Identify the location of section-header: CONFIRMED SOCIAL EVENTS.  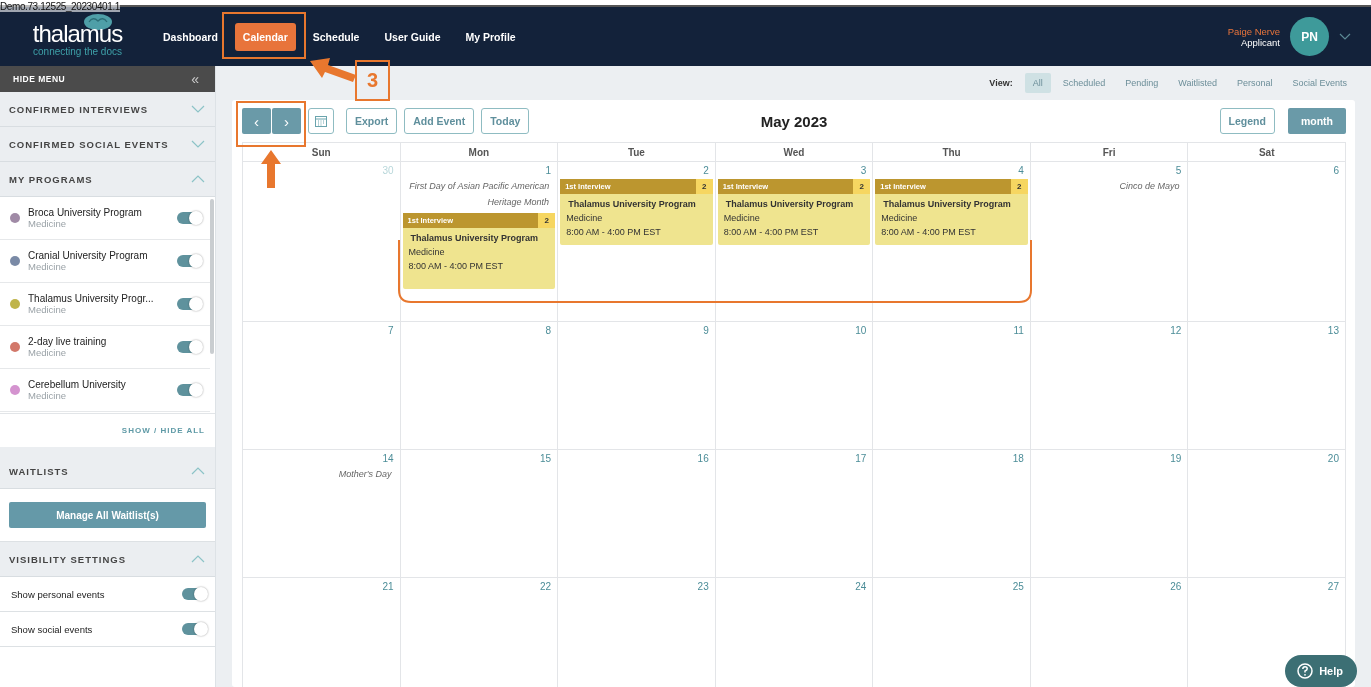
(107, 144).